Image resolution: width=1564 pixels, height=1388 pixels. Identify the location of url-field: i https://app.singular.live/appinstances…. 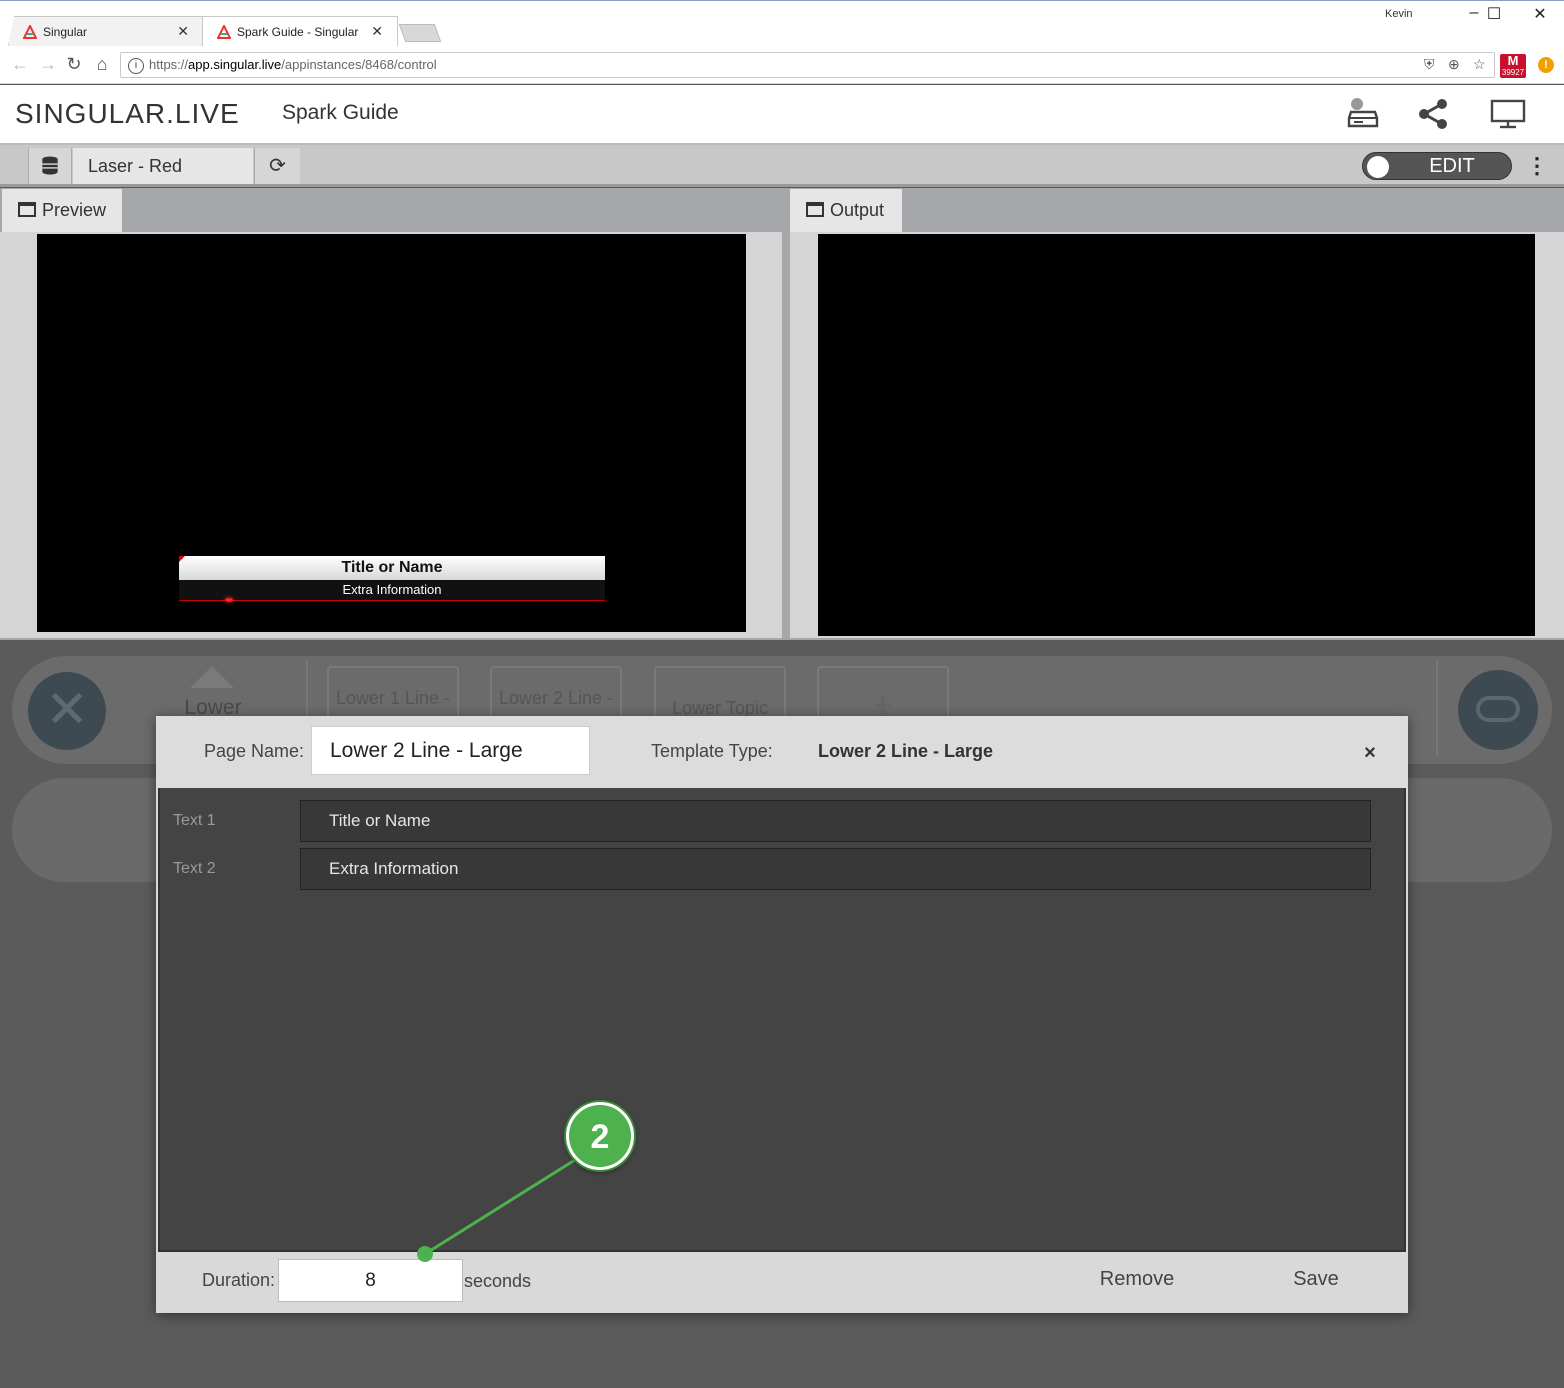
(807, 65).